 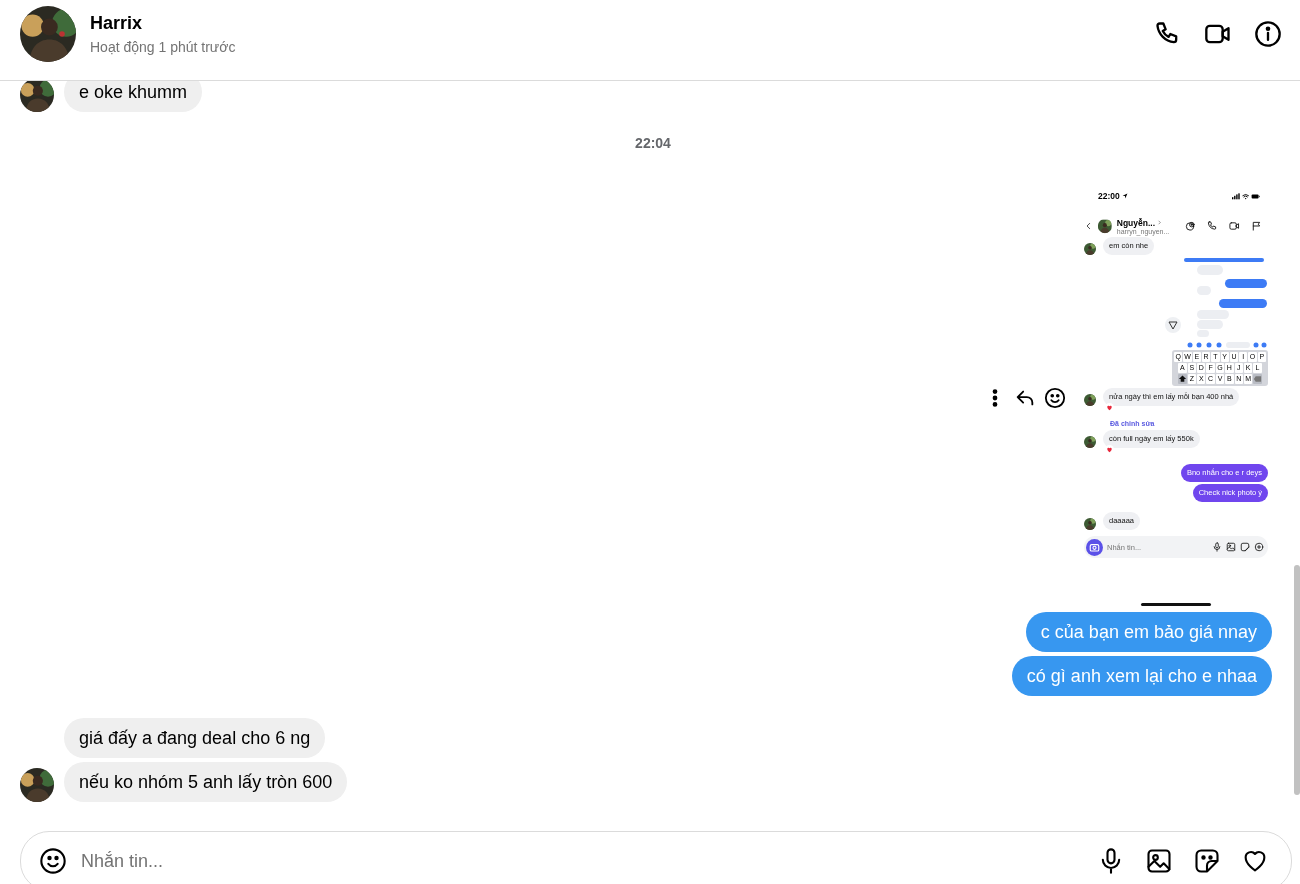 I want to click on timestamp: 22:04, so click(x=653, y=143).